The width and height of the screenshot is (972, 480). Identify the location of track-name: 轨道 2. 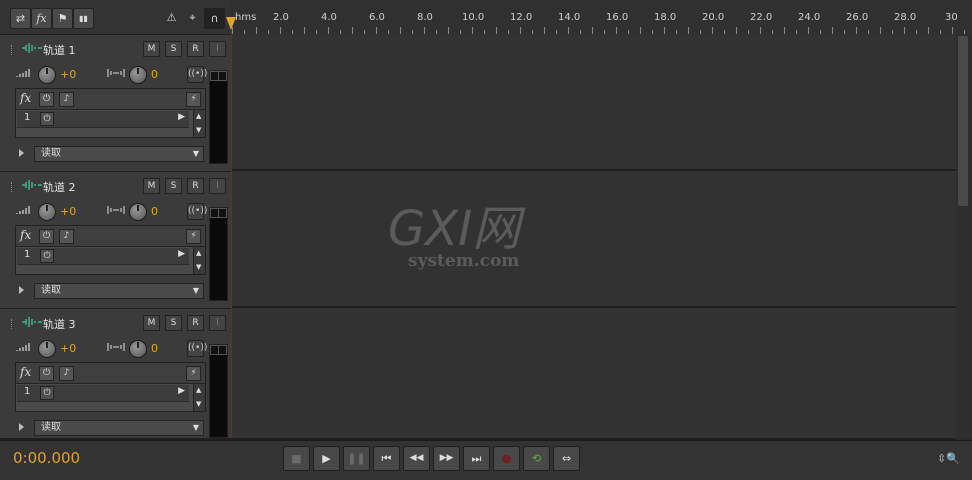
(59, 187).